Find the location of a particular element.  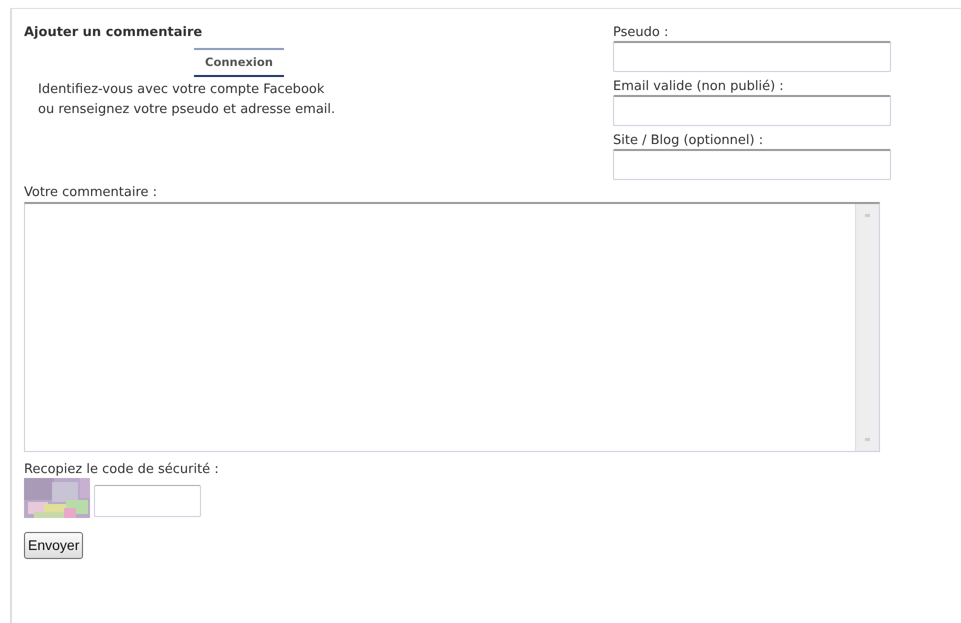

captcha-label: Recopiez le code de sécurité : is located at coordinates (122, 470).